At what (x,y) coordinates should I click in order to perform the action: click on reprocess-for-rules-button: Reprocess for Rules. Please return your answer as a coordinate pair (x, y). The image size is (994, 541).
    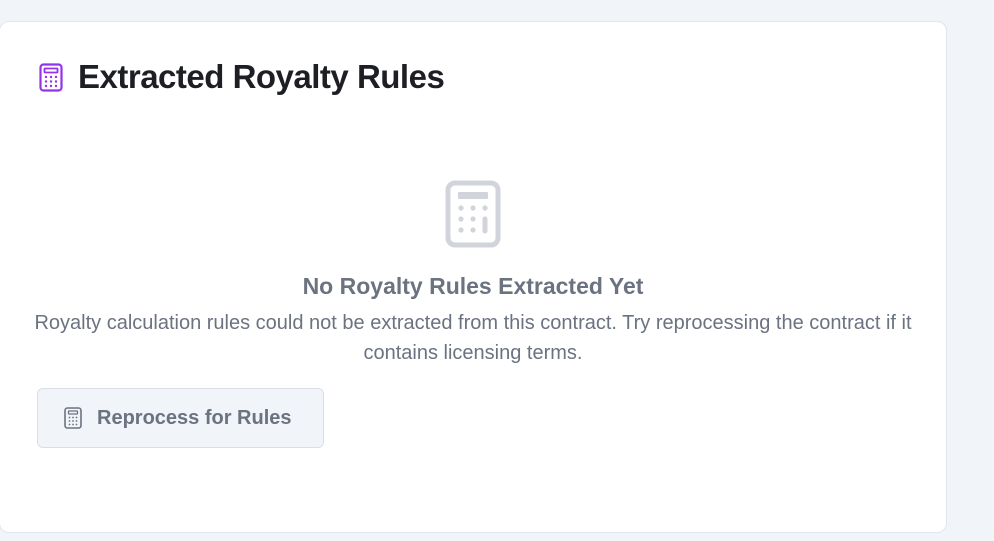
    Looking at the image, I should click on (180, 418).